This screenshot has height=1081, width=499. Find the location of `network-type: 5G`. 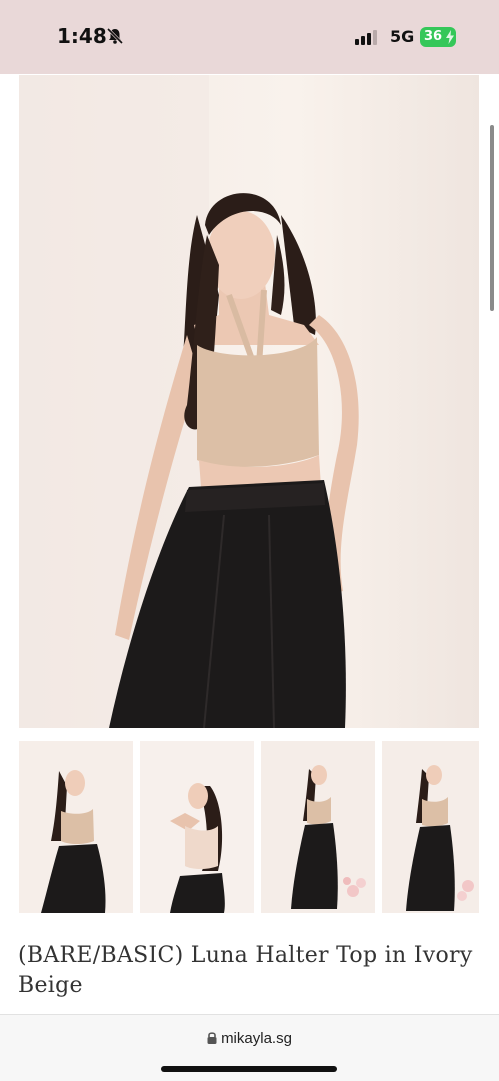

network-type: 5G is located at coordinates (402, 36).